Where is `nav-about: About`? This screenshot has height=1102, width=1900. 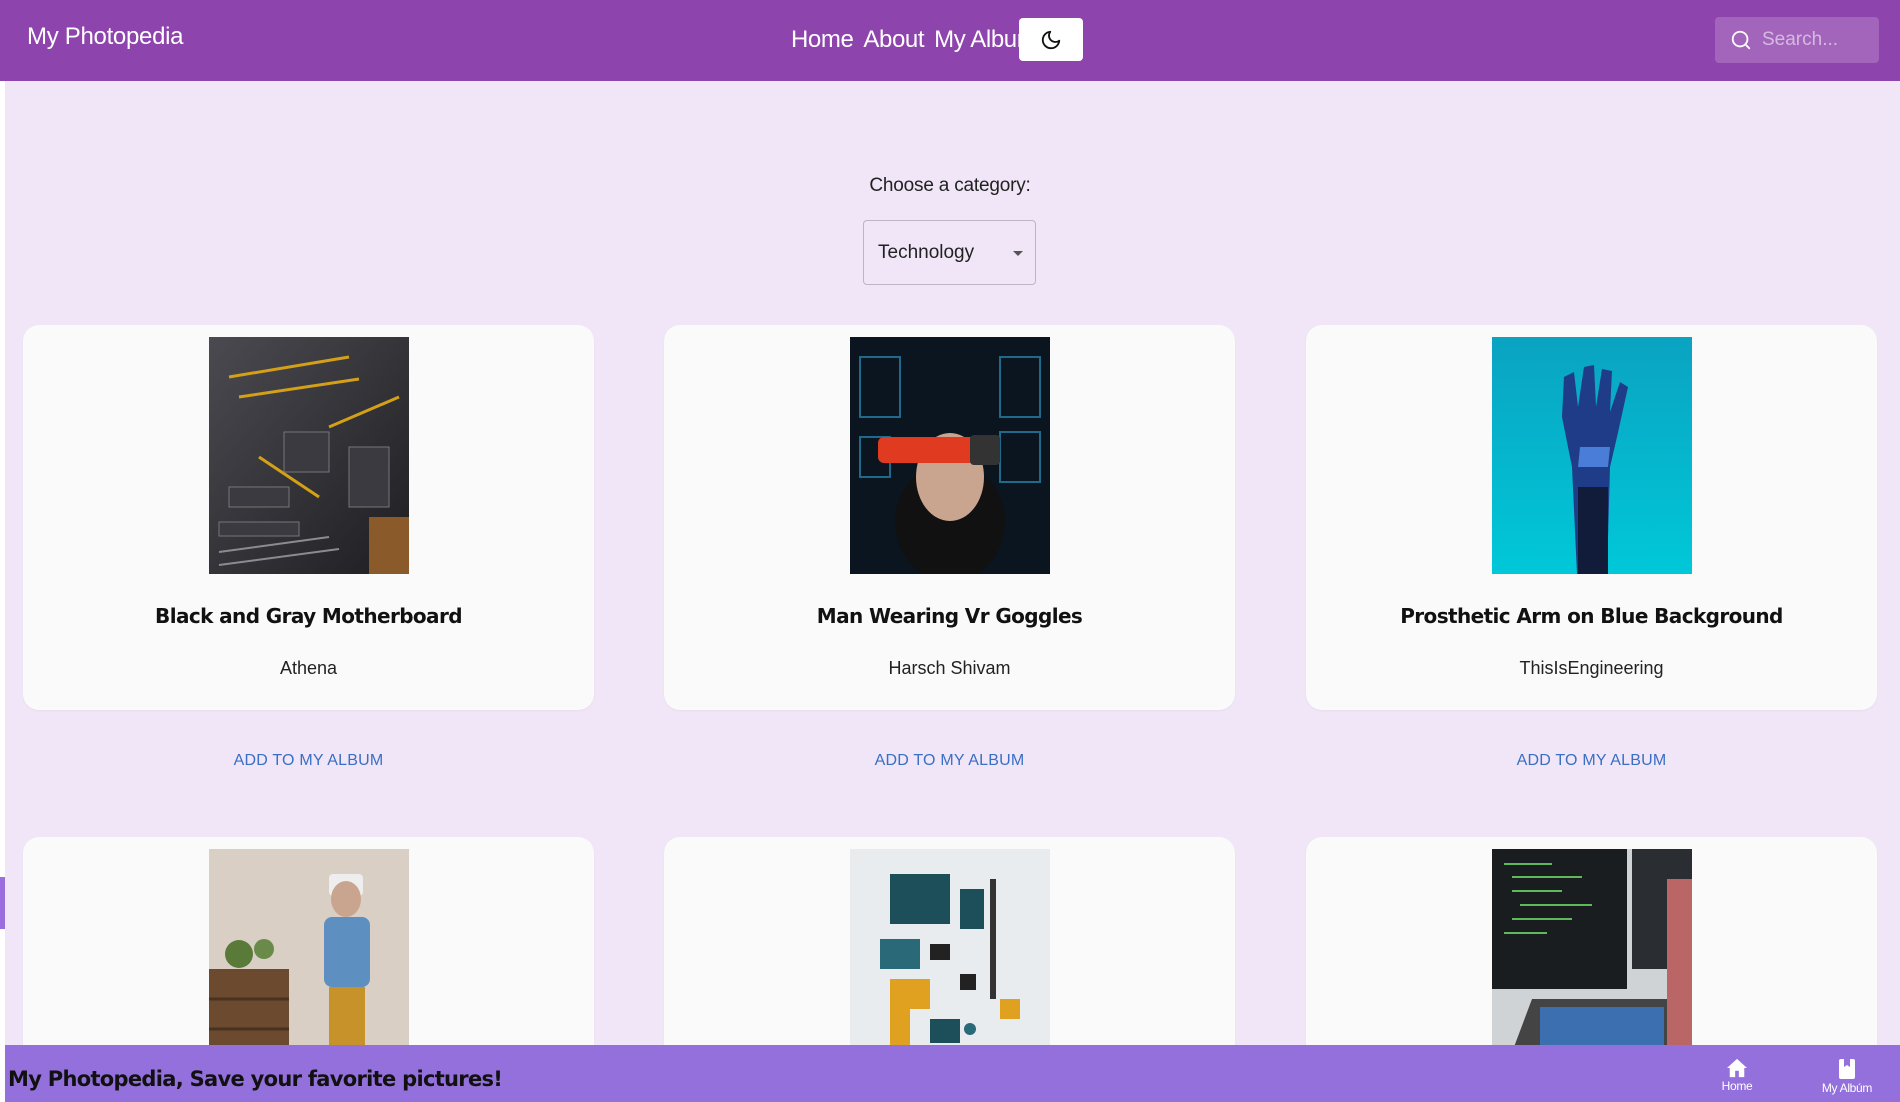
nav-about: About is located at coordinates (893, 40).